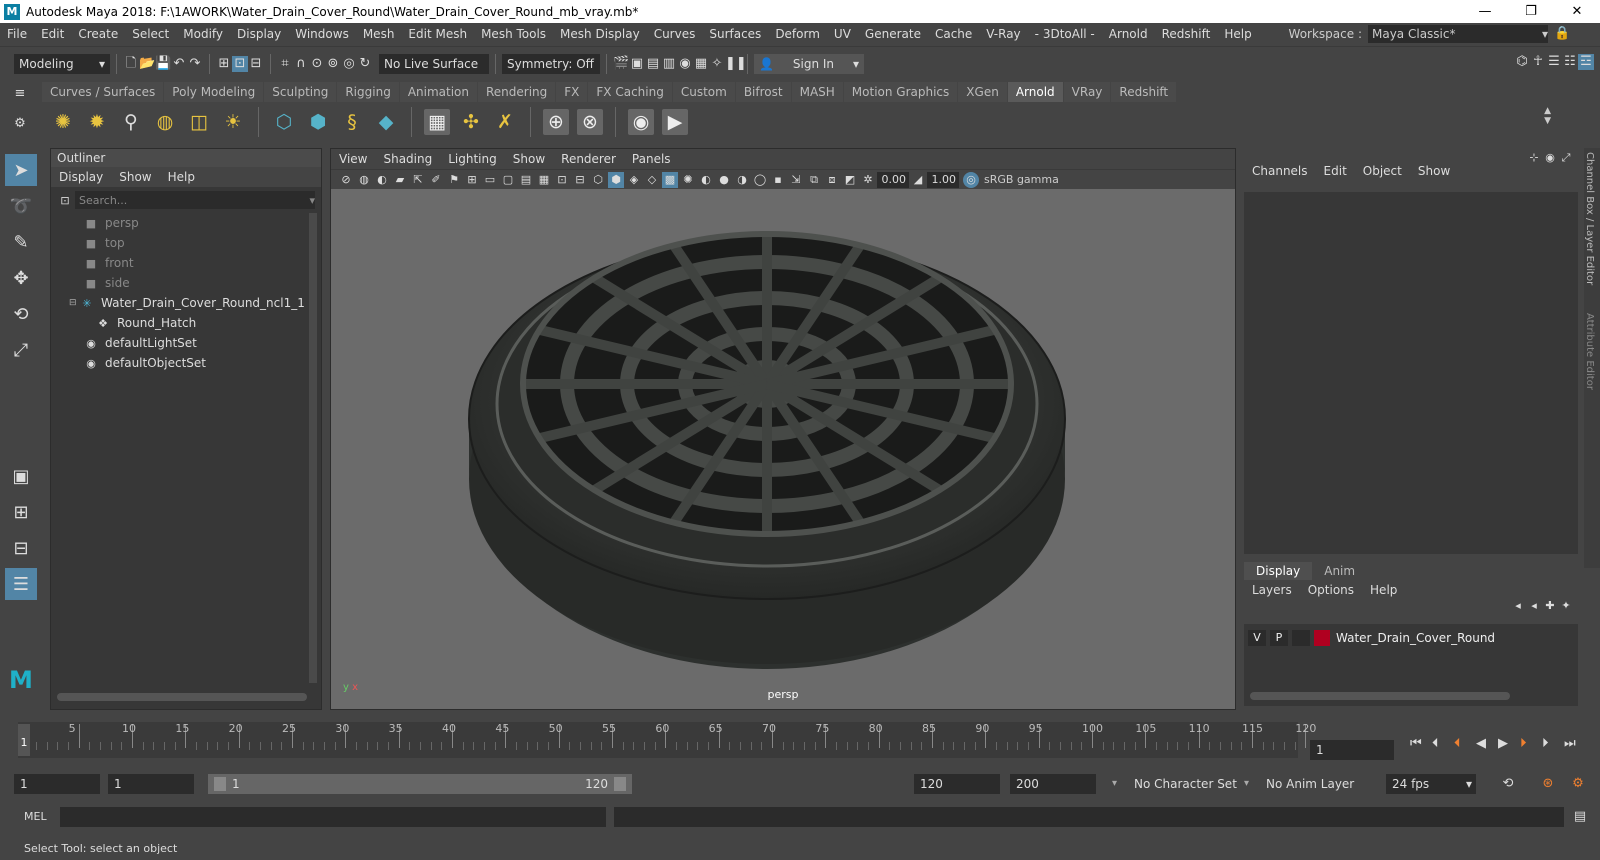 The height and width of the screenshot is (860, 1600). Describe the element at coordinates (57, 784) in the screenshot. I see `start-time-field: 1` at that location.